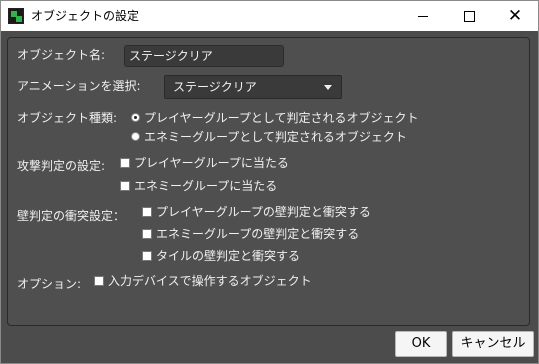  Describe the element at coordinates (281, 118) in the screenshot. I see `object-type-player-label: プレイヤーグループとして判定されるオブジェクト` at that location.